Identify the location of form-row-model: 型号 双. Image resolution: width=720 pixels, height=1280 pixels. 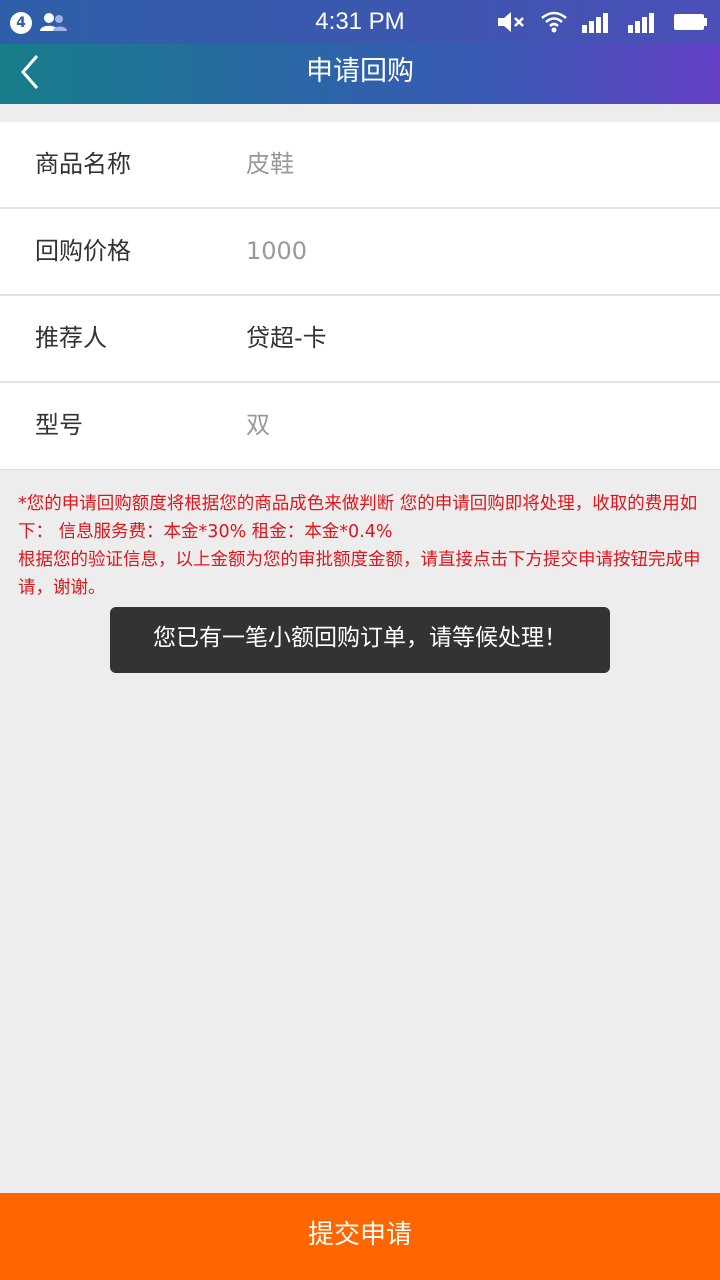
(360, 426).